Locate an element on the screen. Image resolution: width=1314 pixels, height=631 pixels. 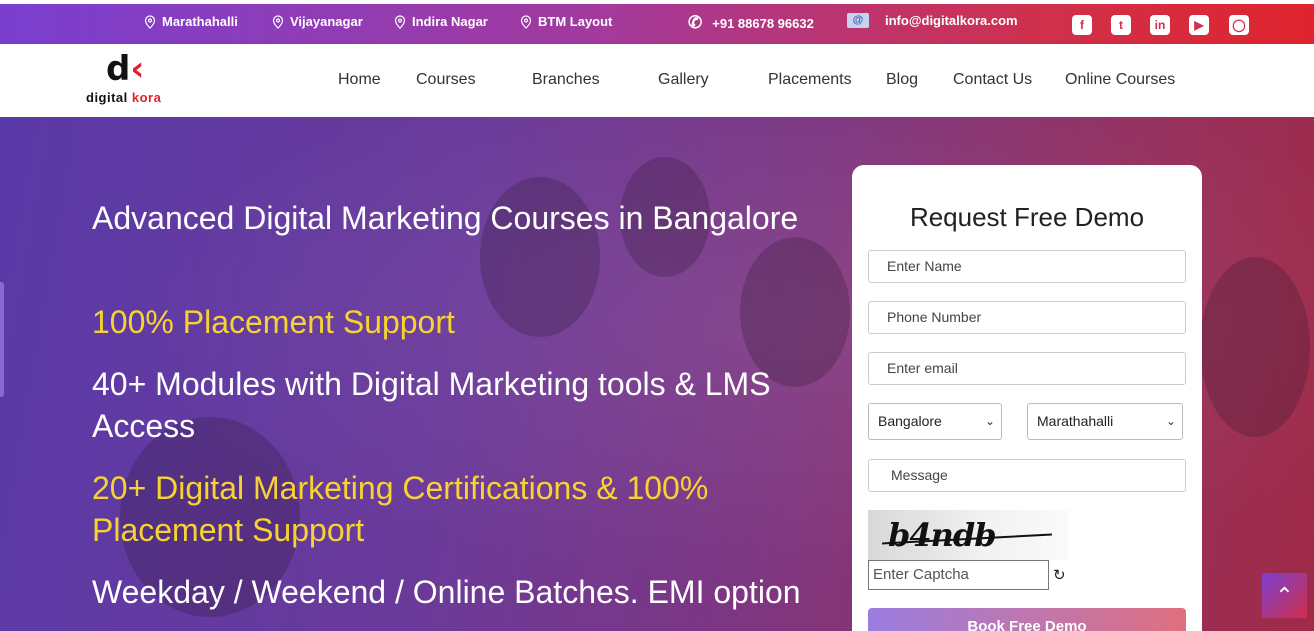
email-icon: @ is located at coordinates (858, 20).